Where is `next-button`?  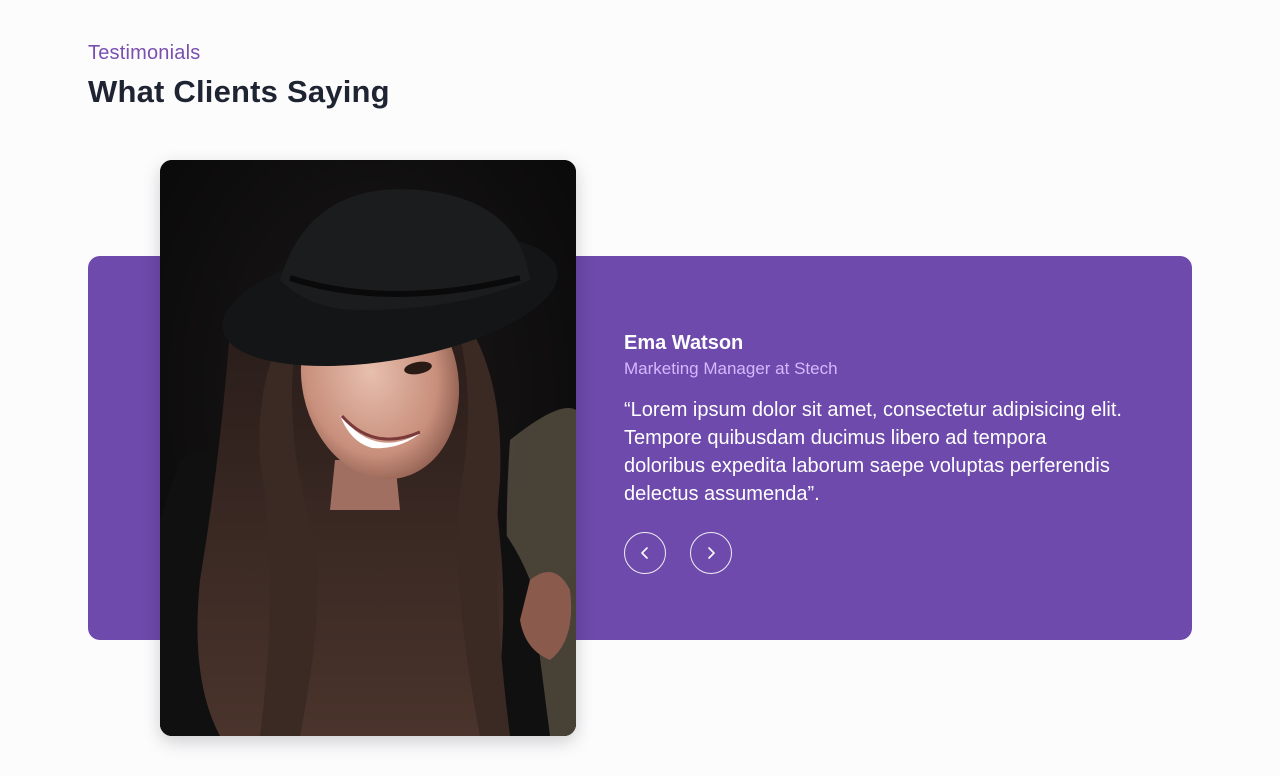
next-button is located at coordinates (711, 553).